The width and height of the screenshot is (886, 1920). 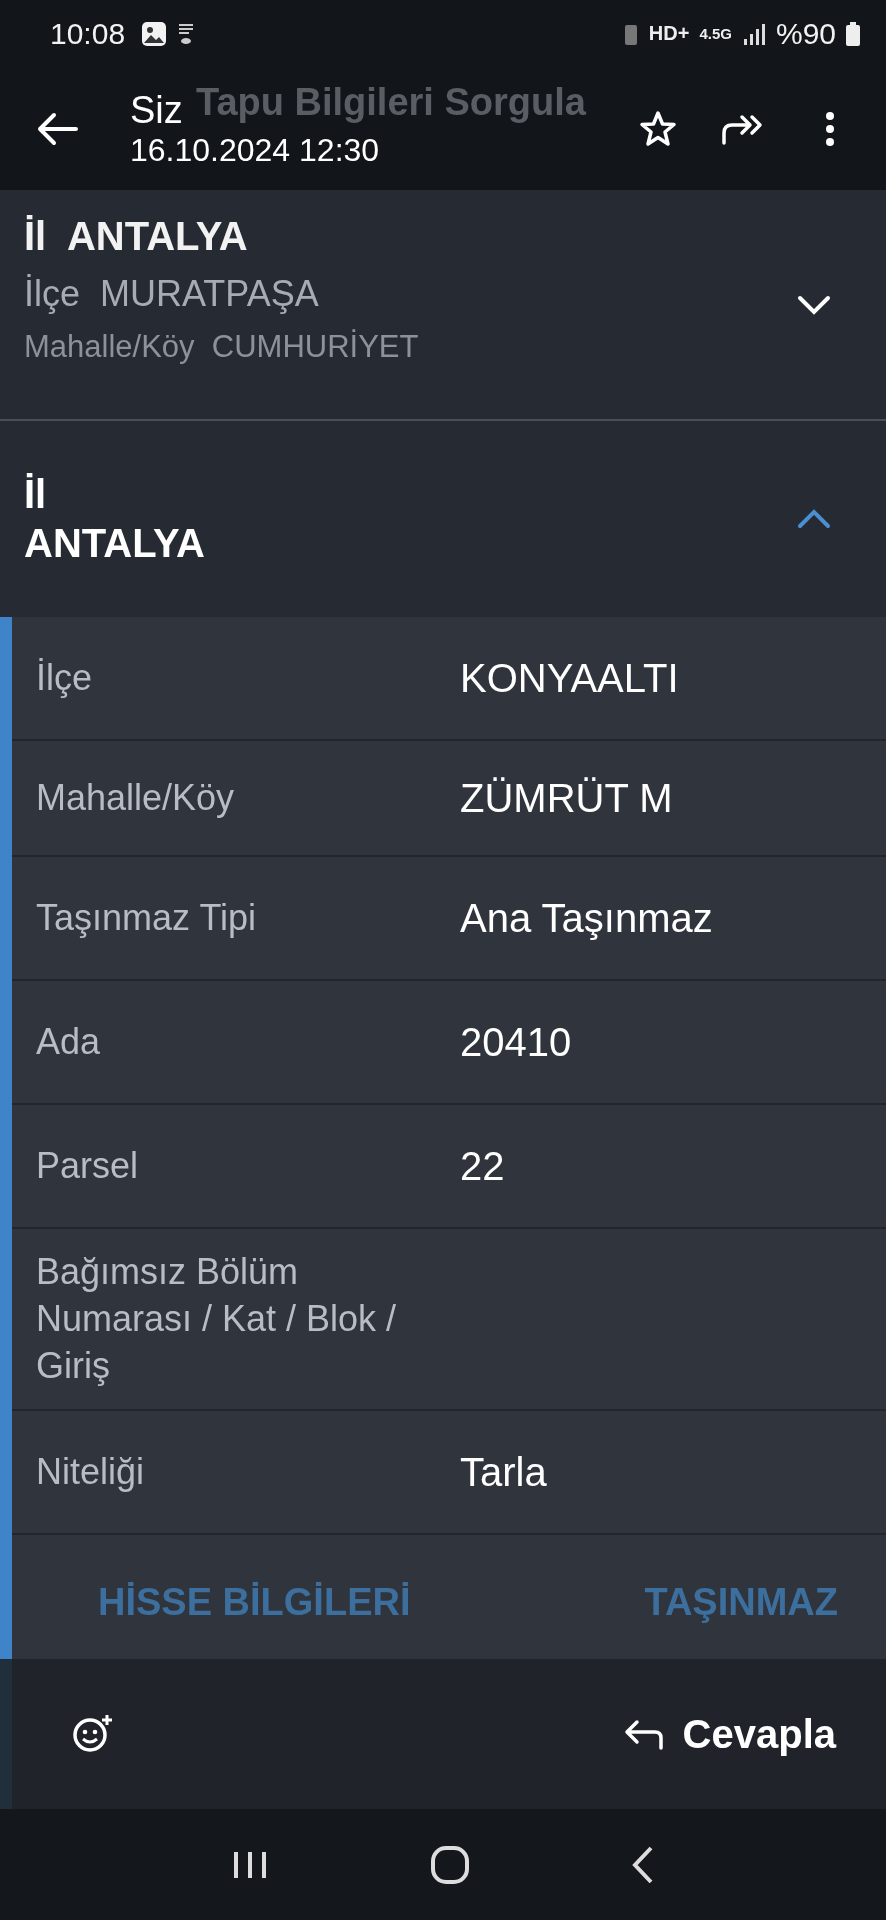 I want to click on star-icon, so click(x=658, y=128).